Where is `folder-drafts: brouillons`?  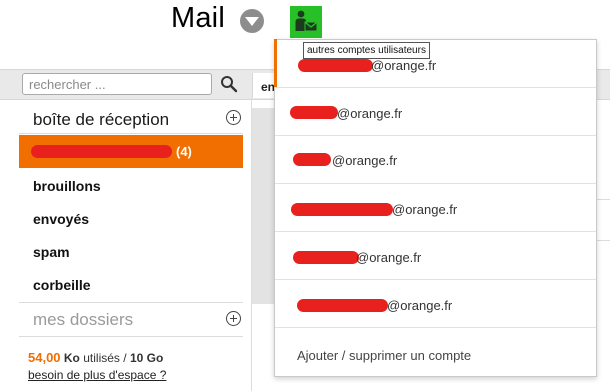
folder-drafts: brouillons is located at coordinates (67, 186).